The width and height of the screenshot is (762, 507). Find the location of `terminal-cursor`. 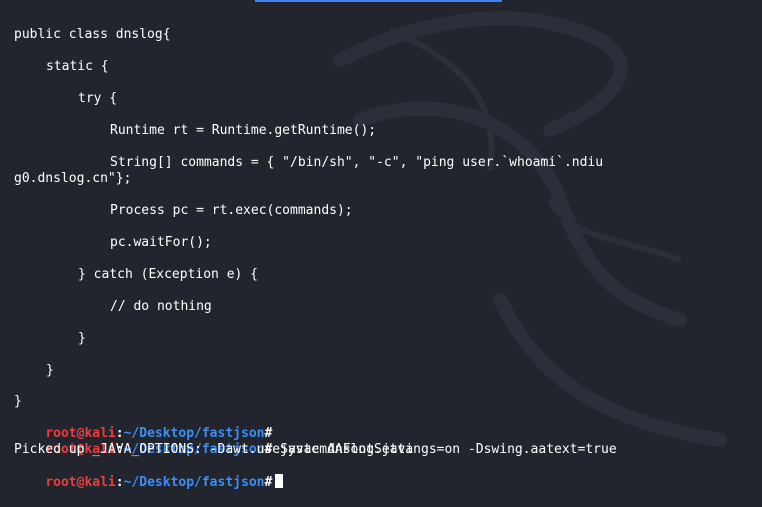

terminal-cursor is located at coordinates (279, 481).